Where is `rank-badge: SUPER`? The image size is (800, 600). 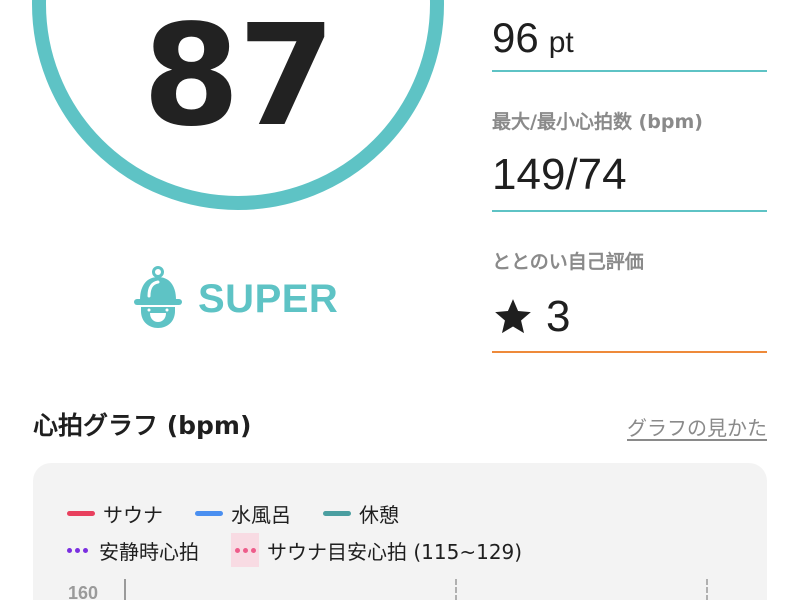
rank-badge: SUPER is located at coordinates (235, 299).